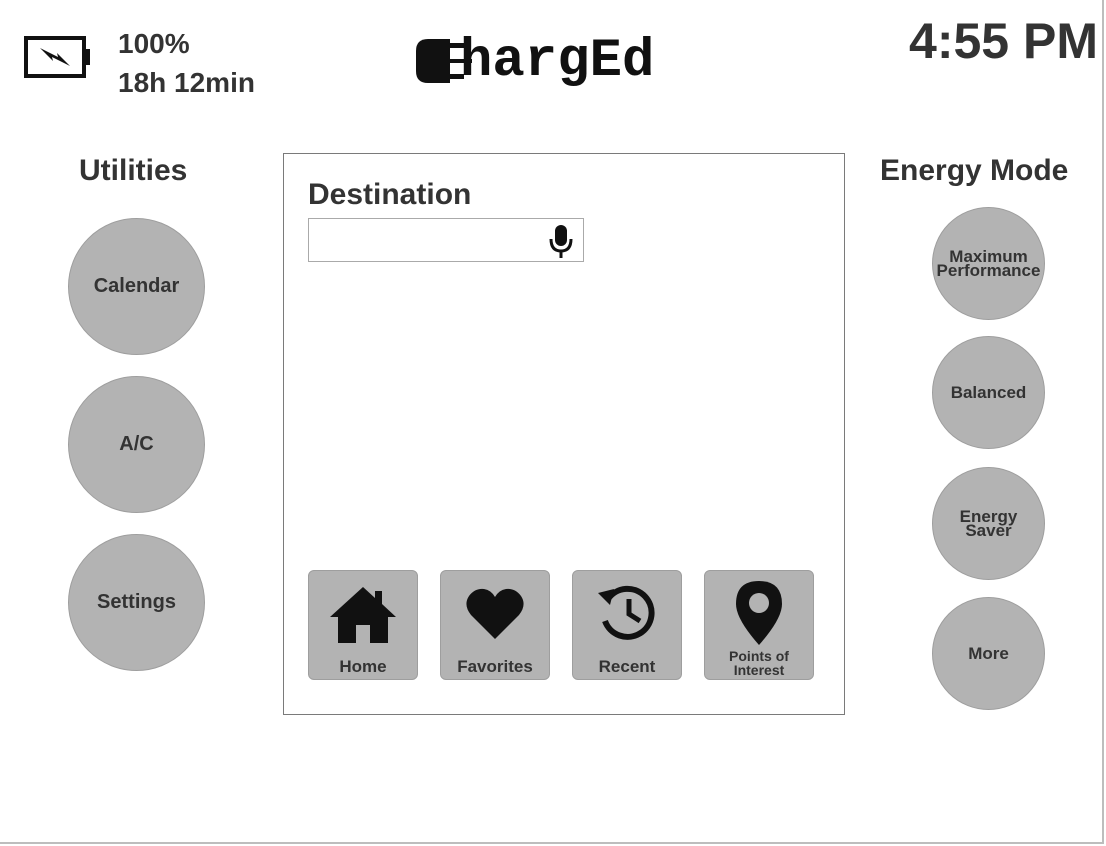 This screenshot has width=1106, height=846. I want to click on balanced-button: Balanced, so click(988, 392).